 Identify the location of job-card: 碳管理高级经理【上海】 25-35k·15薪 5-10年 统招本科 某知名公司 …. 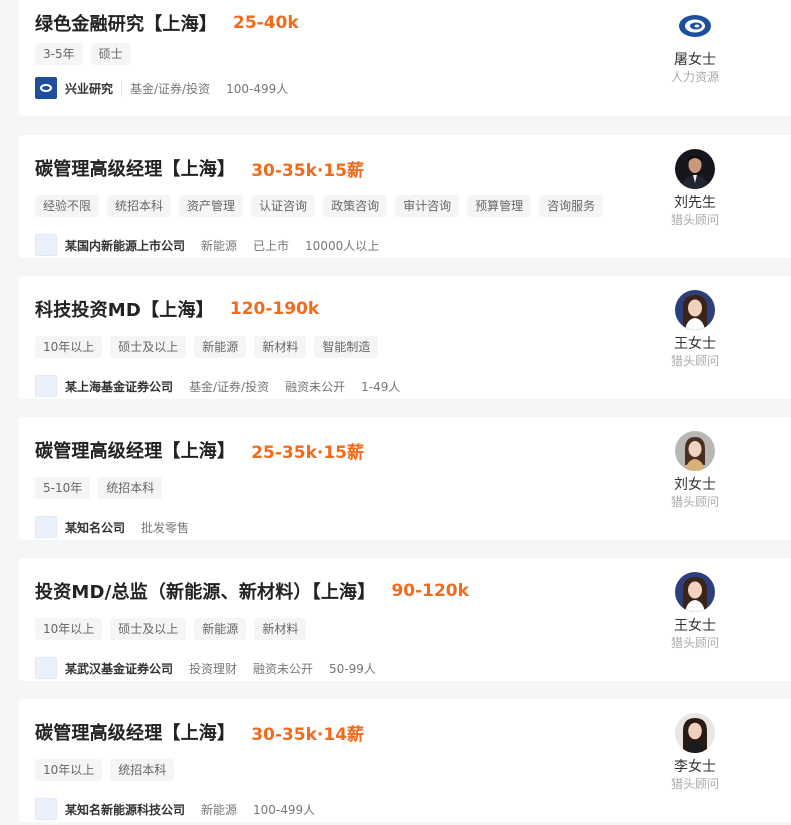
(405, 478).